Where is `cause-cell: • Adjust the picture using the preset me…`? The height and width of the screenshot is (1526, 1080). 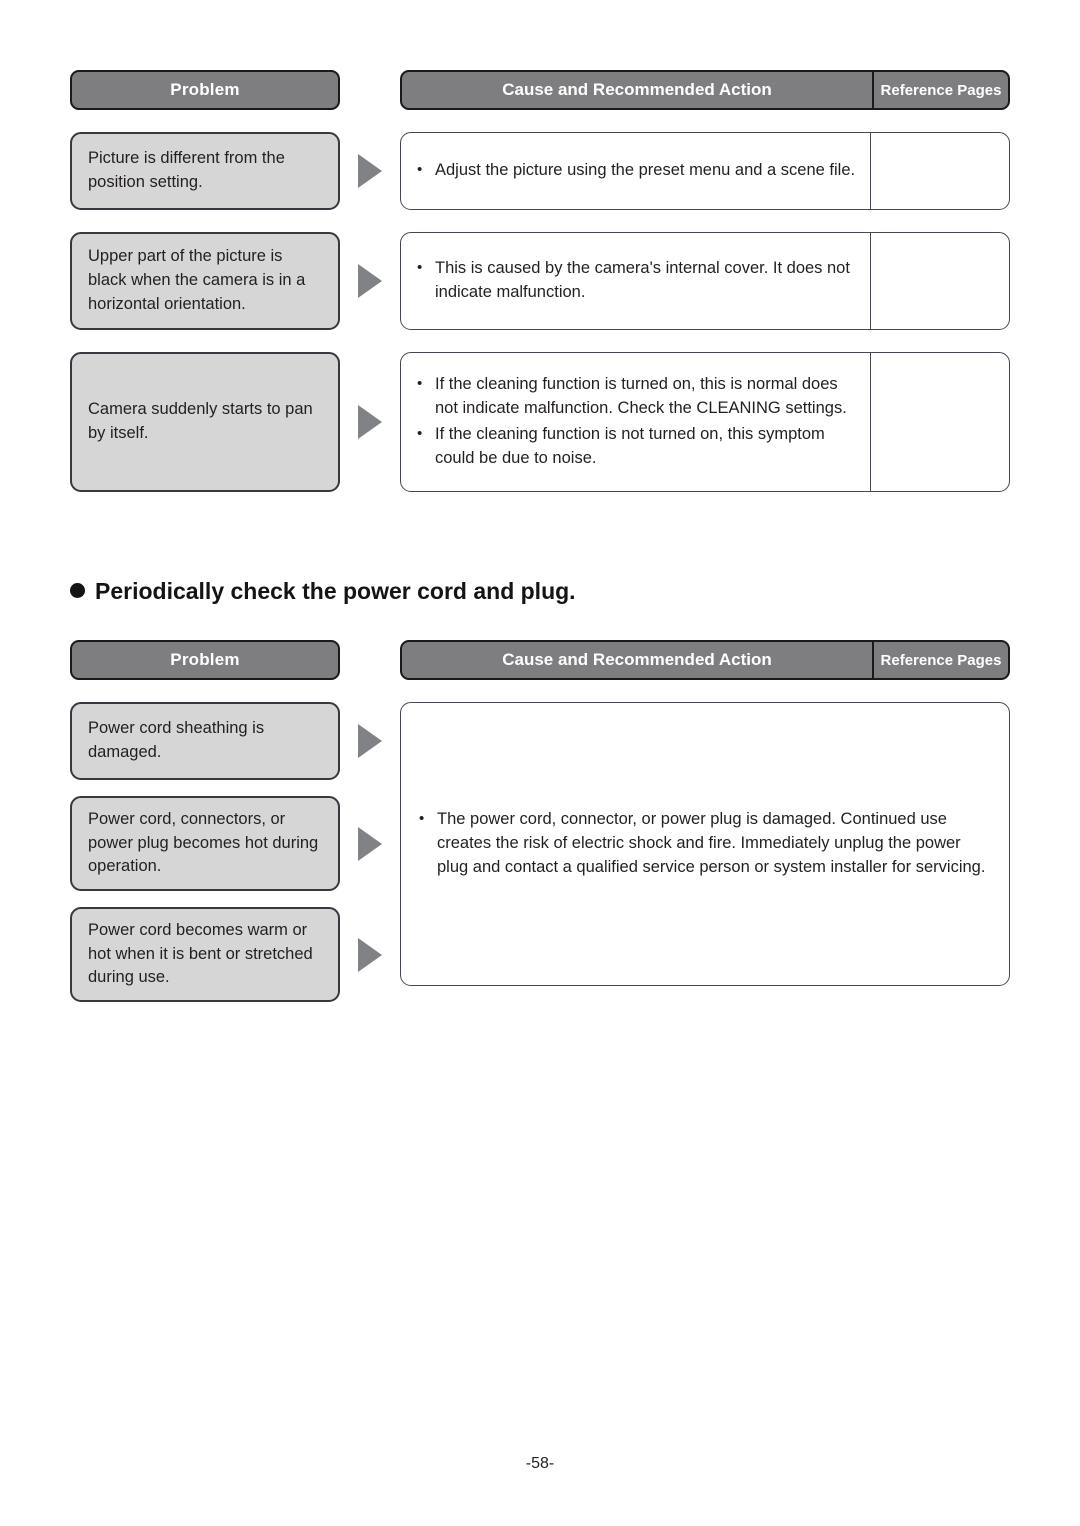 cause-cell: • Adjust the picture using the preset me… is located at coordinates (636, 171).